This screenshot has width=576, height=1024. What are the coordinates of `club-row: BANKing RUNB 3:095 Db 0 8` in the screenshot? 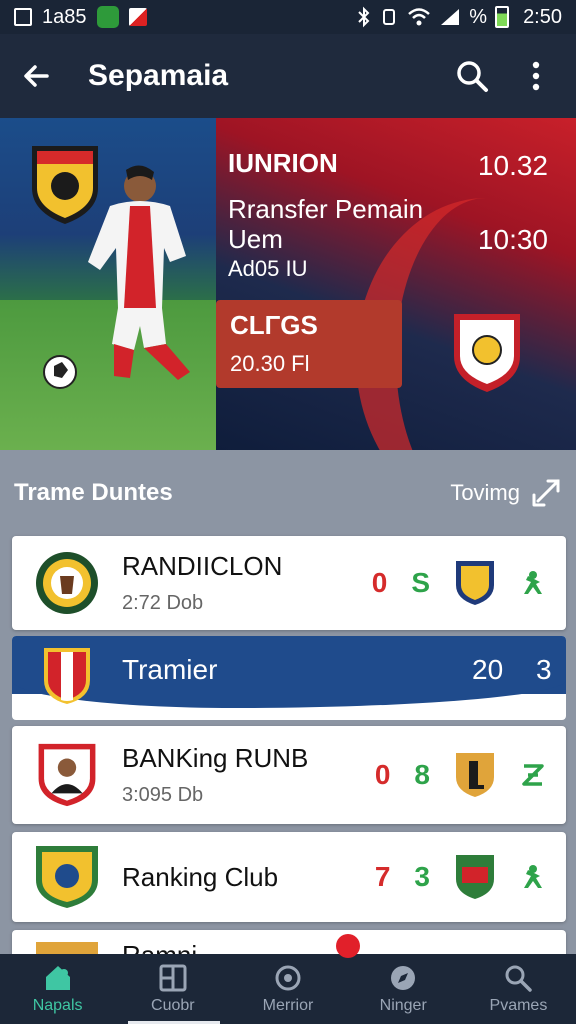 It's located at (289, 775).